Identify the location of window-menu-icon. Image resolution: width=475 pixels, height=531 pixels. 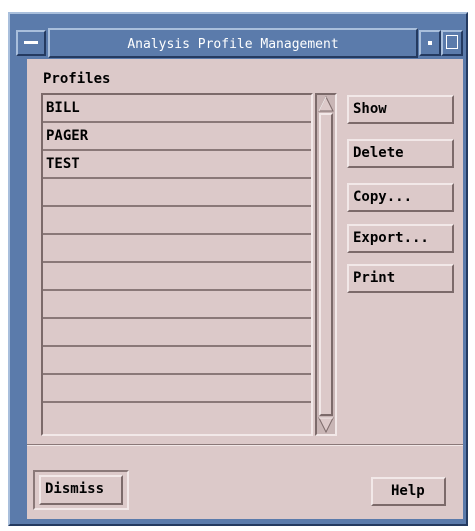
(31, 42).